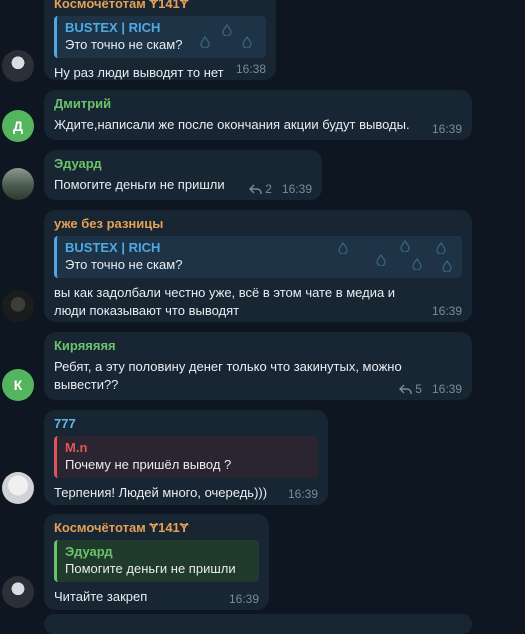  I want to click on message-meta: 5 16:39, so click(430, 389).